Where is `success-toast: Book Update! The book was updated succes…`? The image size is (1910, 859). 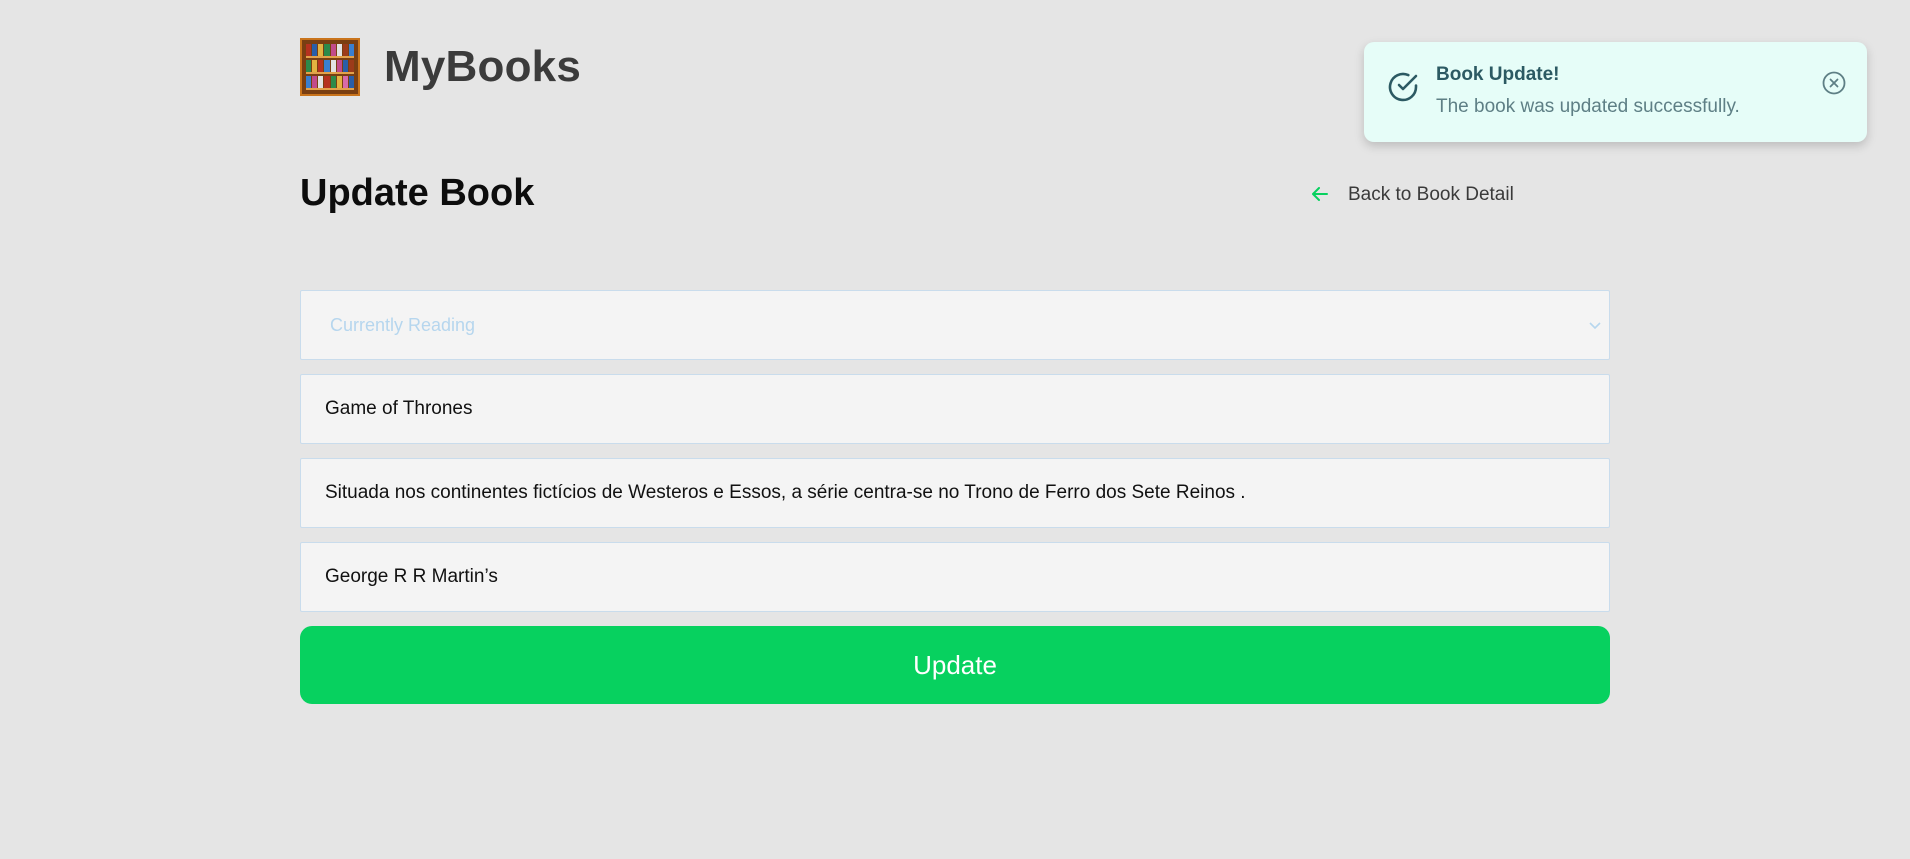
success-toast: Book Update! The book was updated succes… is located at coordinates (1615, 92).